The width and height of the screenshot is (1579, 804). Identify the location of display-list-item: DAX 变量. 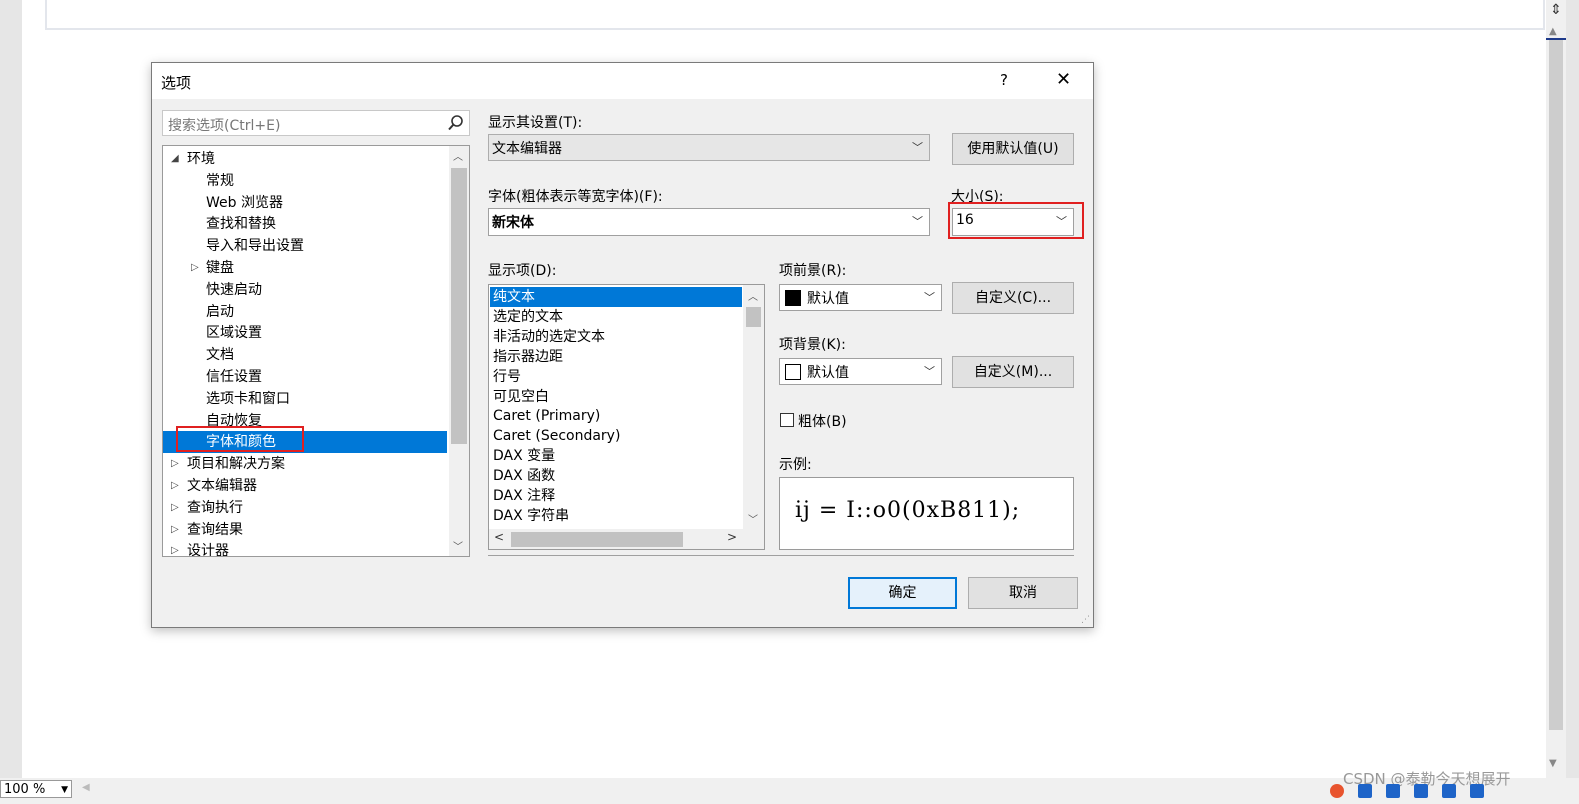
(616, 456).